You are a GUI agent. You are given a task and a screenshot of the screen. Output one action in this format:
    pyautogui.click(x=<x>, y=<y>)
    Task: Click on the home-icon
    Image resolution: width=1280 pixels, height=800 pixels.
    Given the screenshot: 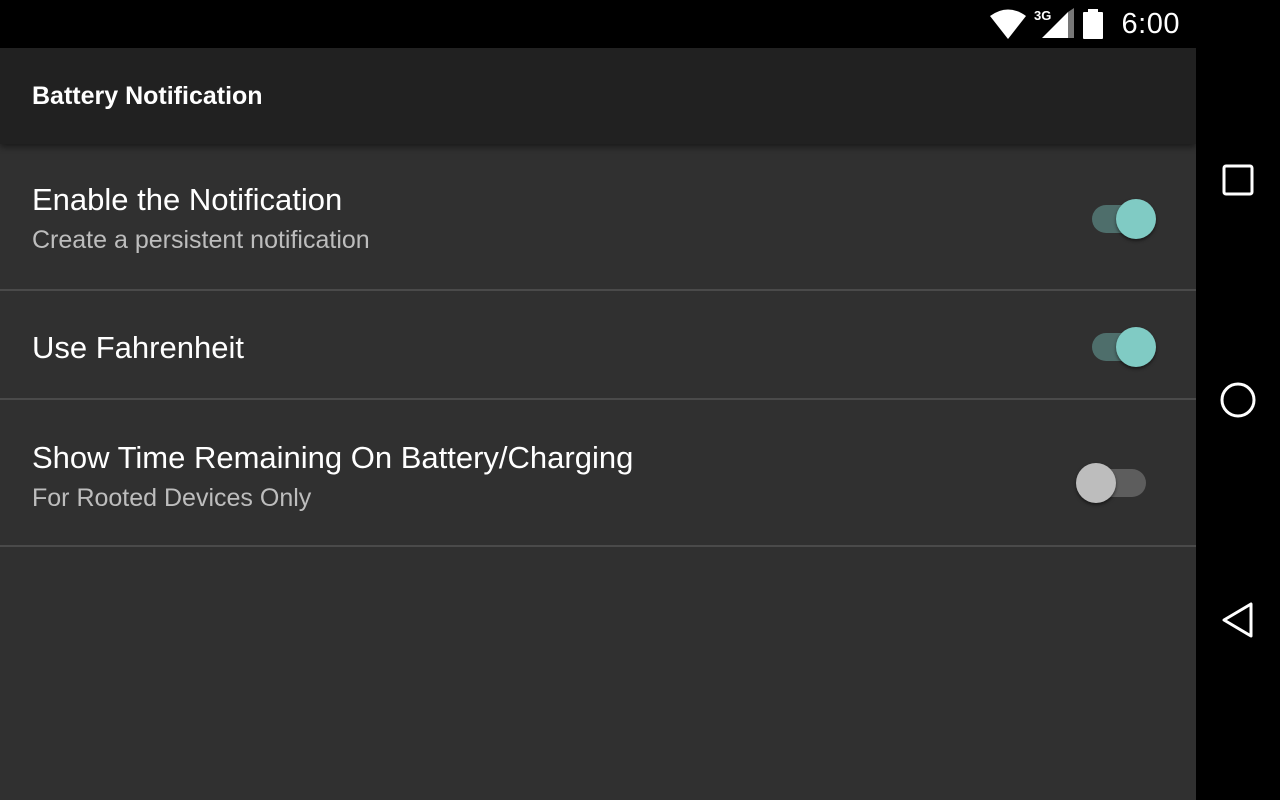 What is the action you would take?
    pyautogui.click(x=1238, y=400)
    